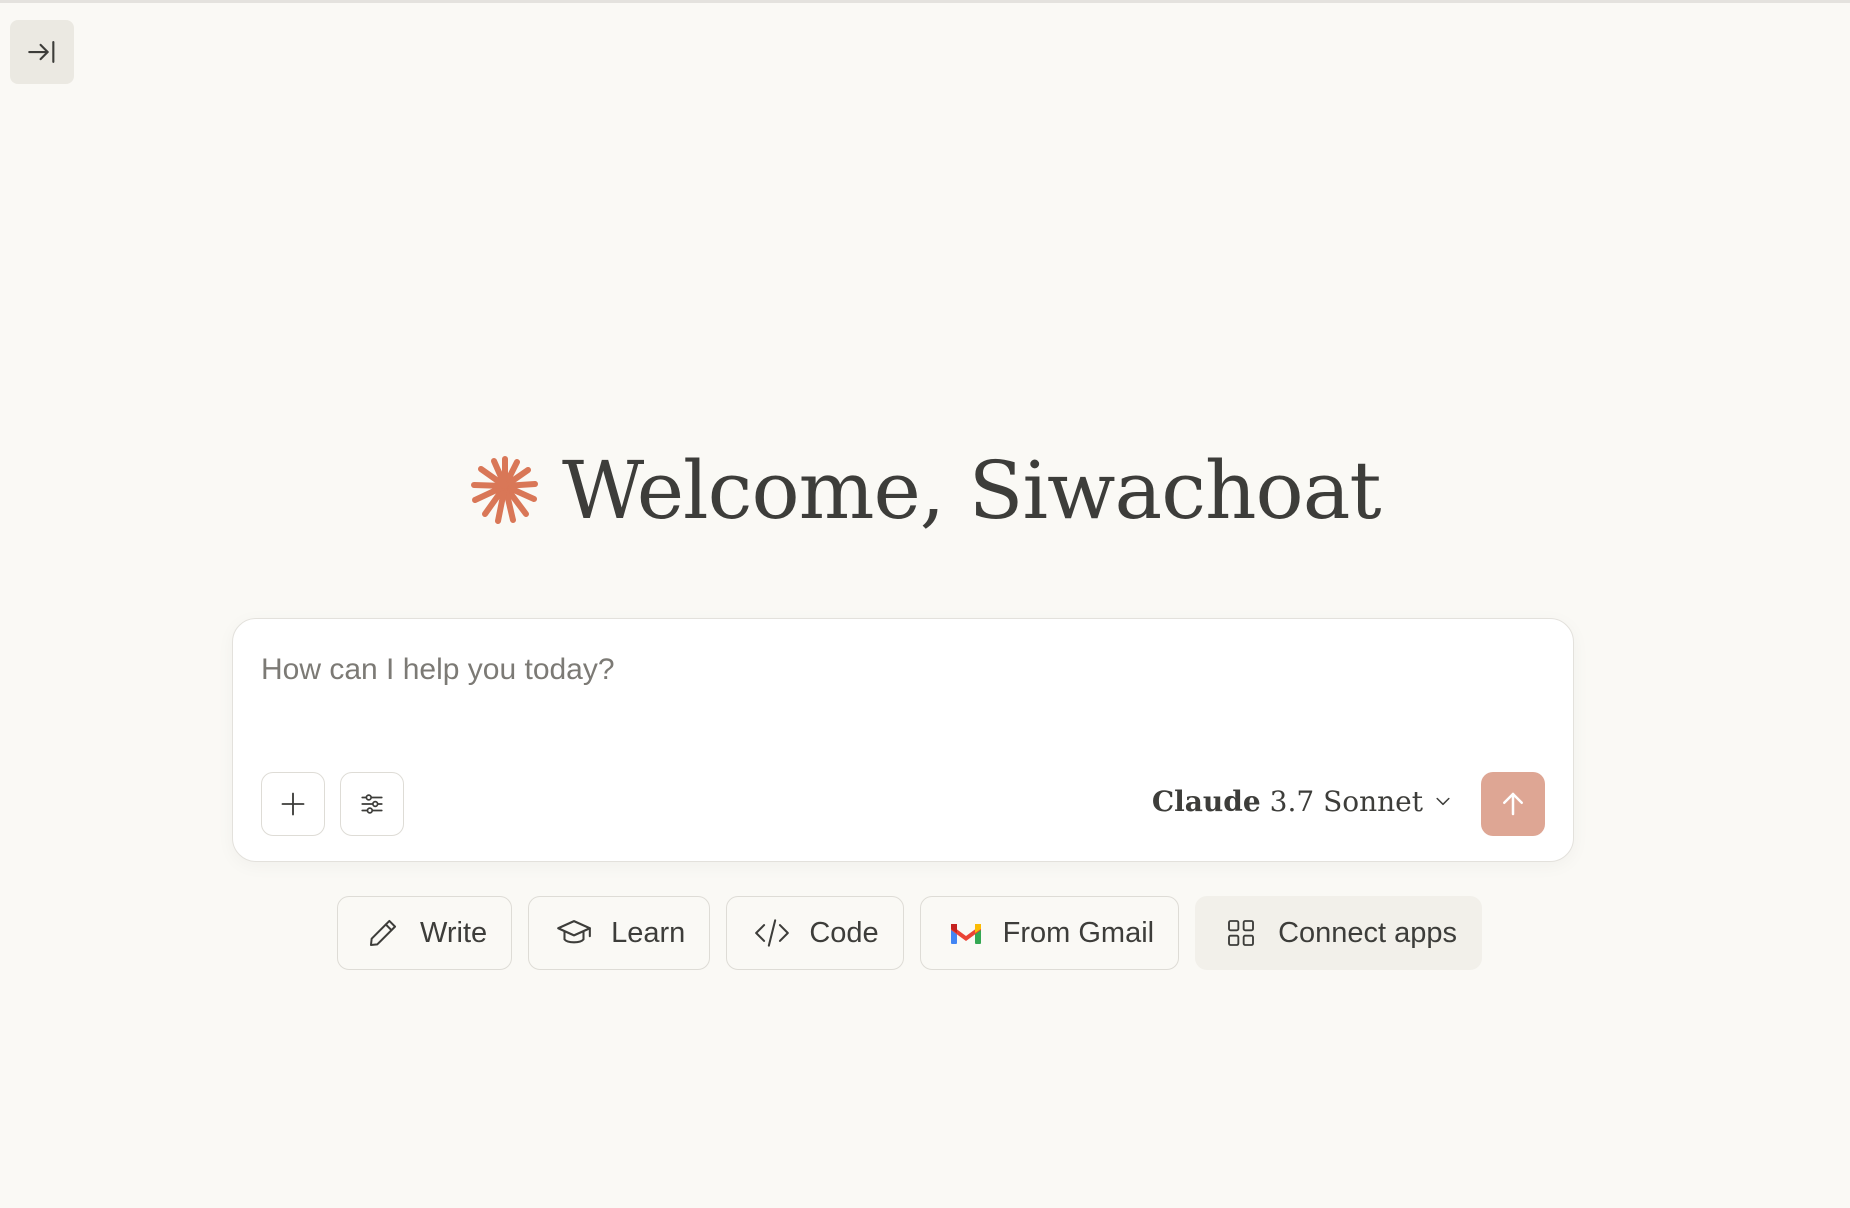 The height and width of the screenshot is (1208, 1850). I want to click on chip-label: Write, so click(454, 932).